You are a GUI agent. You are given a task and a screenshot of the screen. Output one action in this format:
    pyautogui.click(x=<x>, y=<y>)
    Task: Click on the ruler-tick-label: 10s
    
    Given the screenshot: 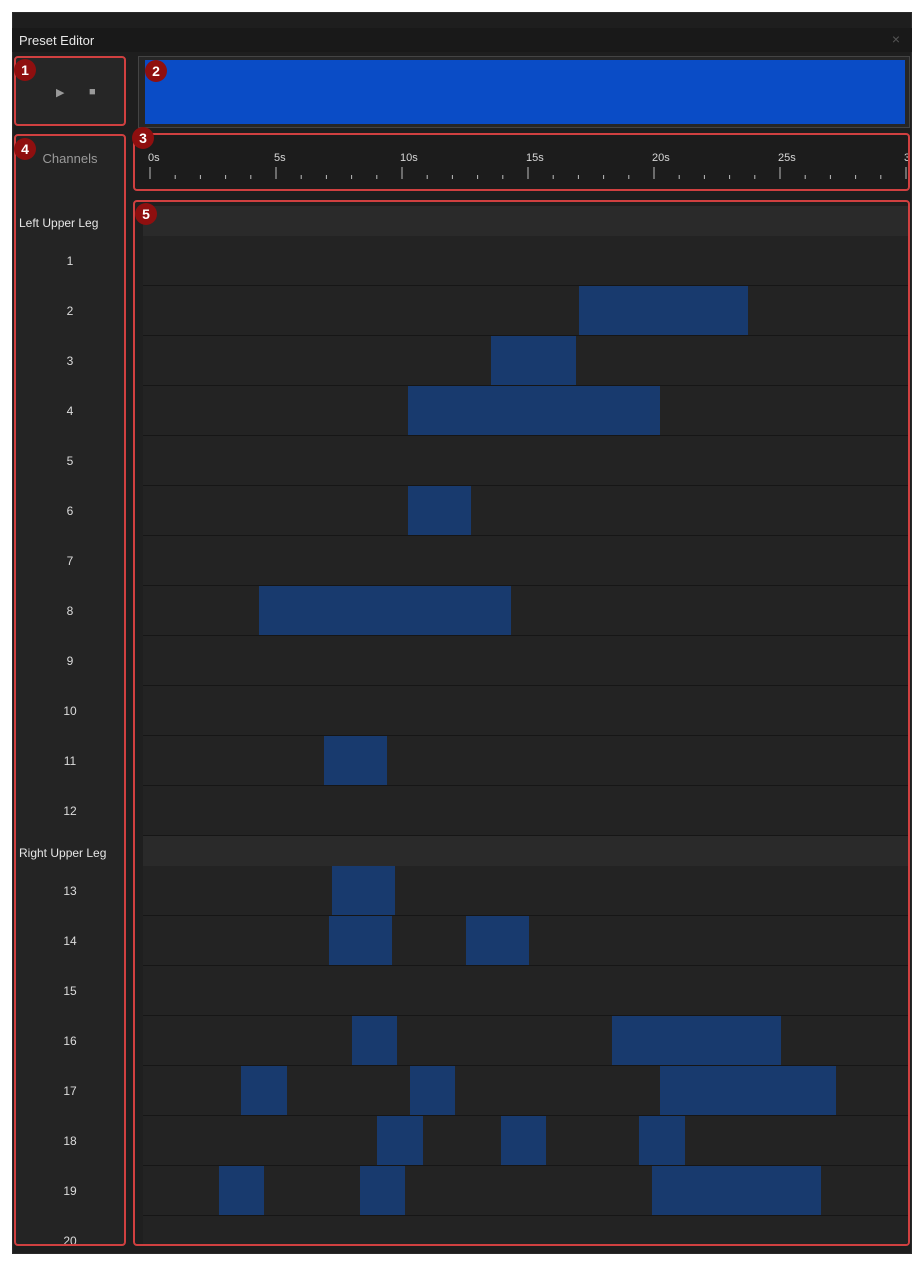 What is the action you would take?
    pyautogui.click(x=409, y=158)
    